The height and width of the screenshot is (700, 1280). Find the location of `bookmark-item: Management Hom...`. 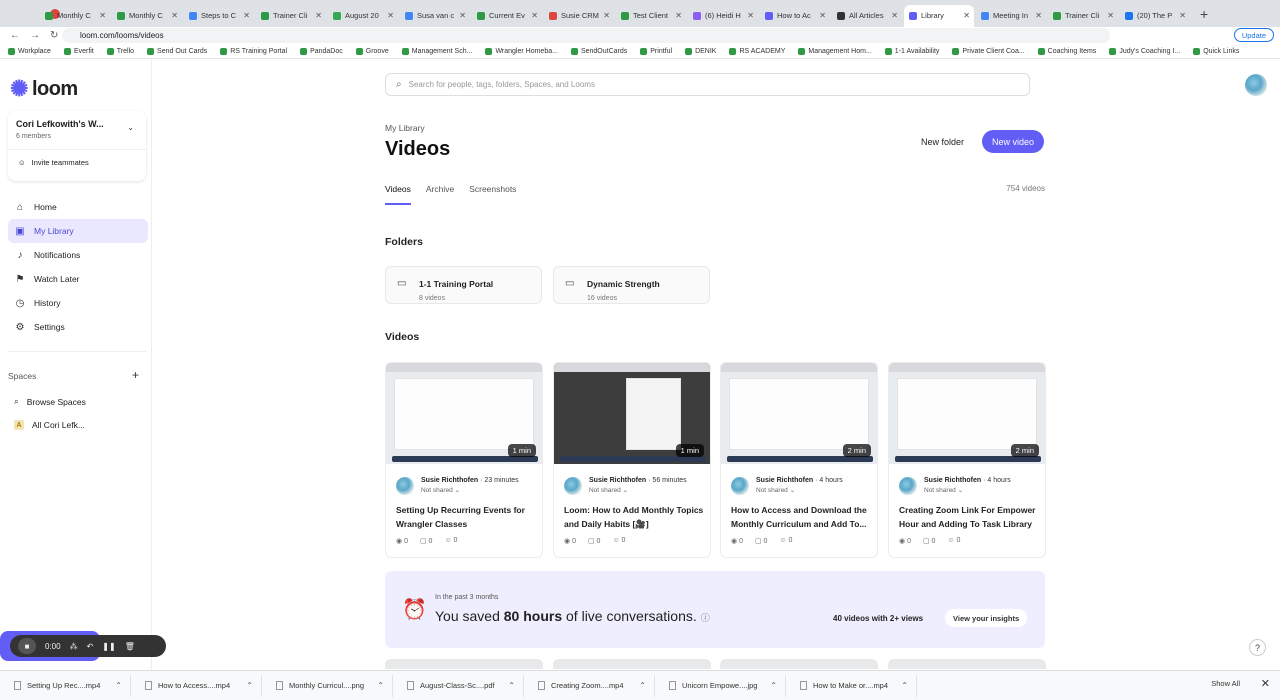

bookmark-item: Management Hom... is located at coordinates (835, 51).